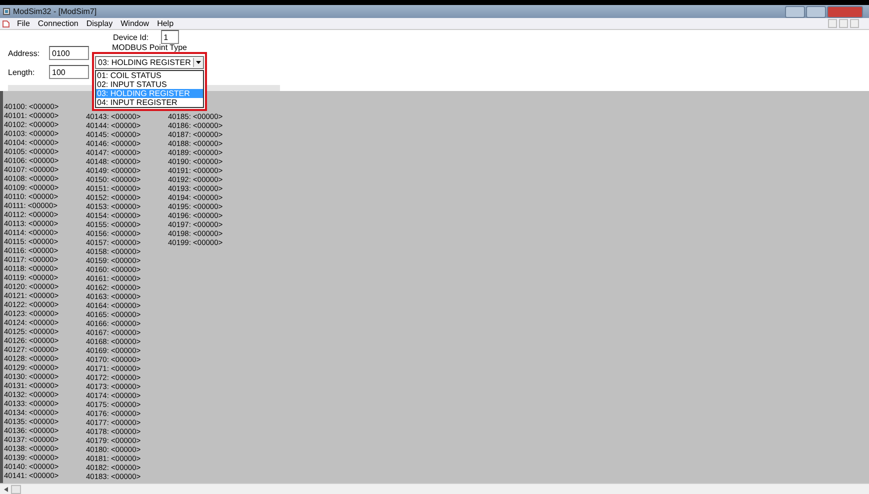  What do you see at coordinates (149, 102) in the screenshot?
I see `dropdown-option: 04: INPUT REGISTER` at bounding box center [149, 102].